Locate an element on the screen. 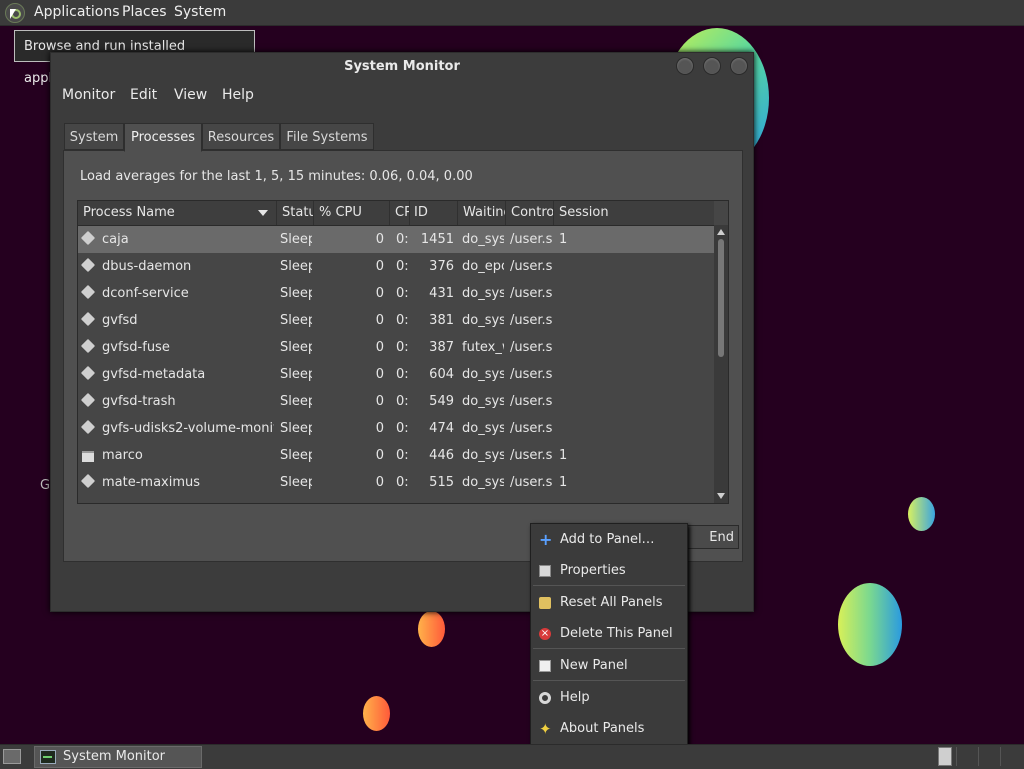  mouse-cursor-icon is located at coordinates (13, 14).